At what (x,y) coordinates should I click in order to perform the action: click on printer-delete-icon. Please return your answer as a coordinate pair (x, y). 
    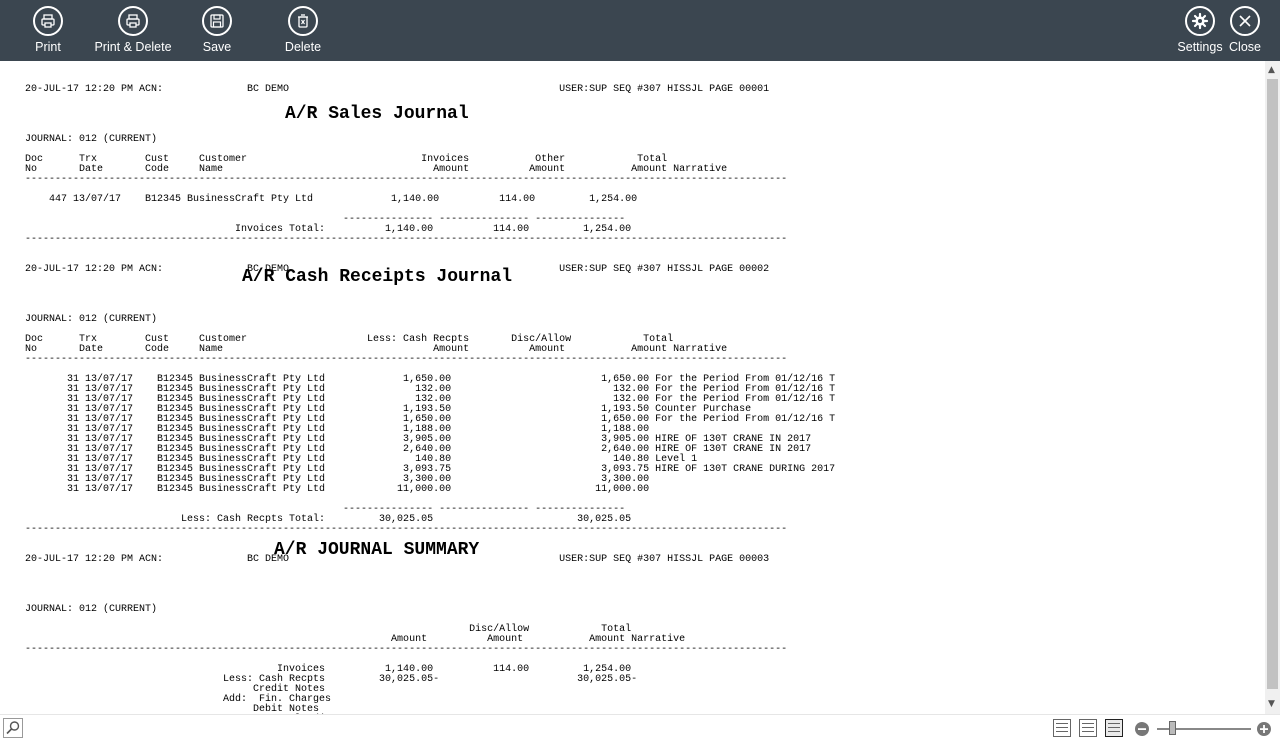
    Looking at the image, I should click on (133, 21).